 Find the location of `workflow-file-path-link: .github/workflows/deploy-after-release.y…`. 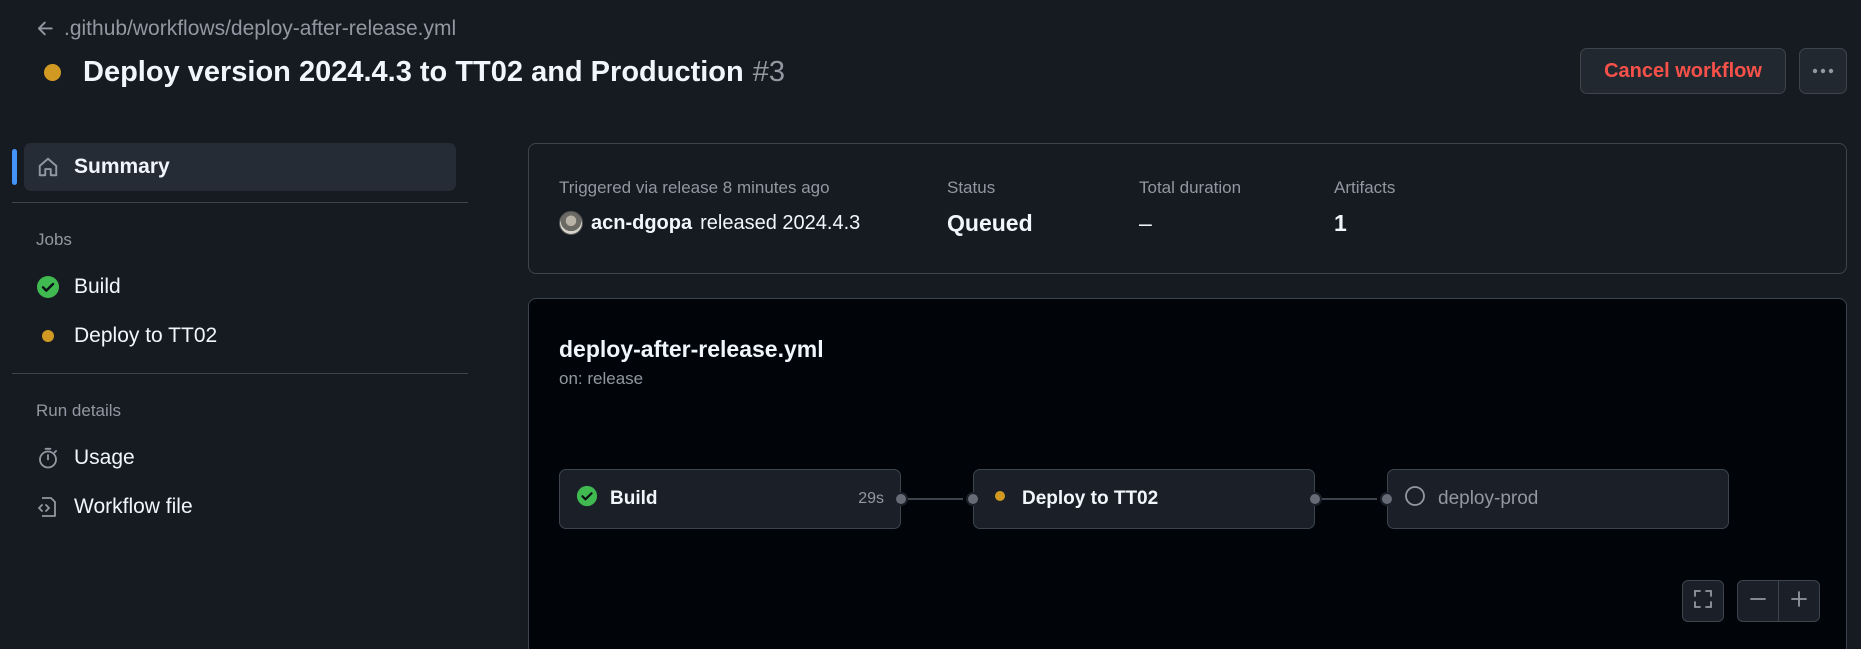

workflow-file-path-link: .github/workflows/deploy-after-release.y… is located at coordinates (260, 29).